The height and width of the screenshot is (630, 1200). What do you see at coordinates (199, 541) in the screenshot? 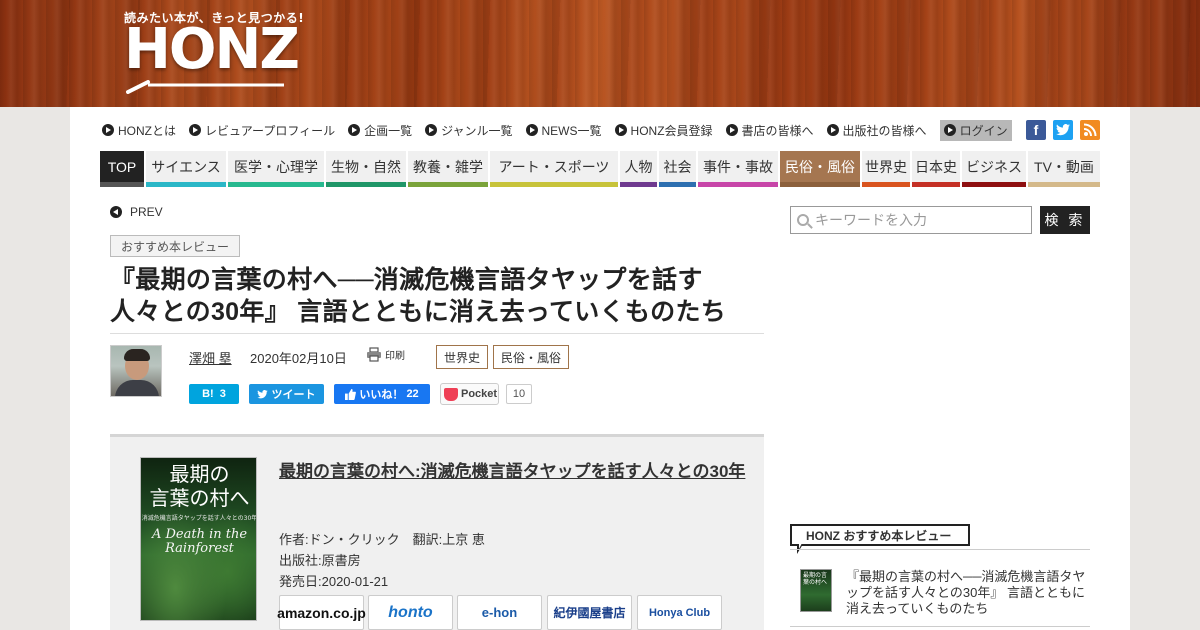
I see `cover-english-title: A Death in the Rainforest` at bounding box center [199, 541].